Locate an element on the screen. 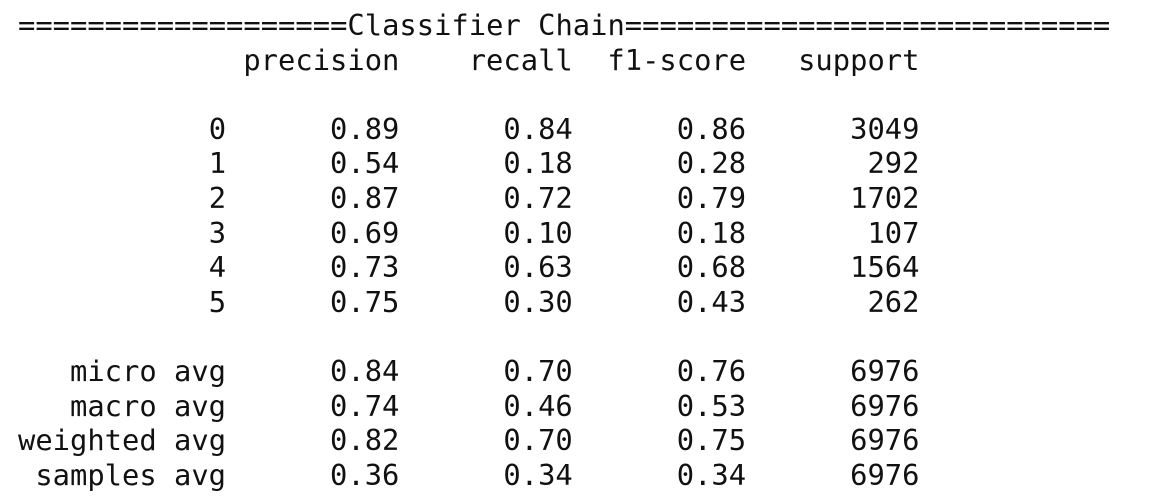 The image size is (1160, 500). f1-score-value: 0.68 is located at coordinates (711, 267).